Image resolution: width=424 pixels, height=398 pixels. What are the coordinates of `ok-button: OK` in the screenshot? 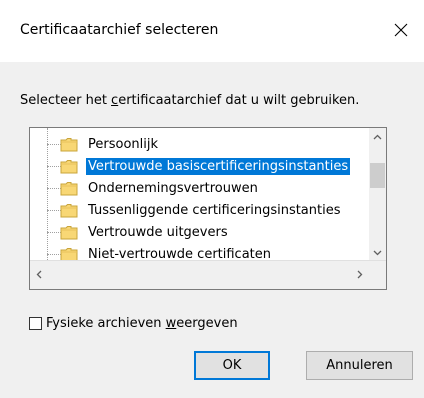 It's located at (232, 365).